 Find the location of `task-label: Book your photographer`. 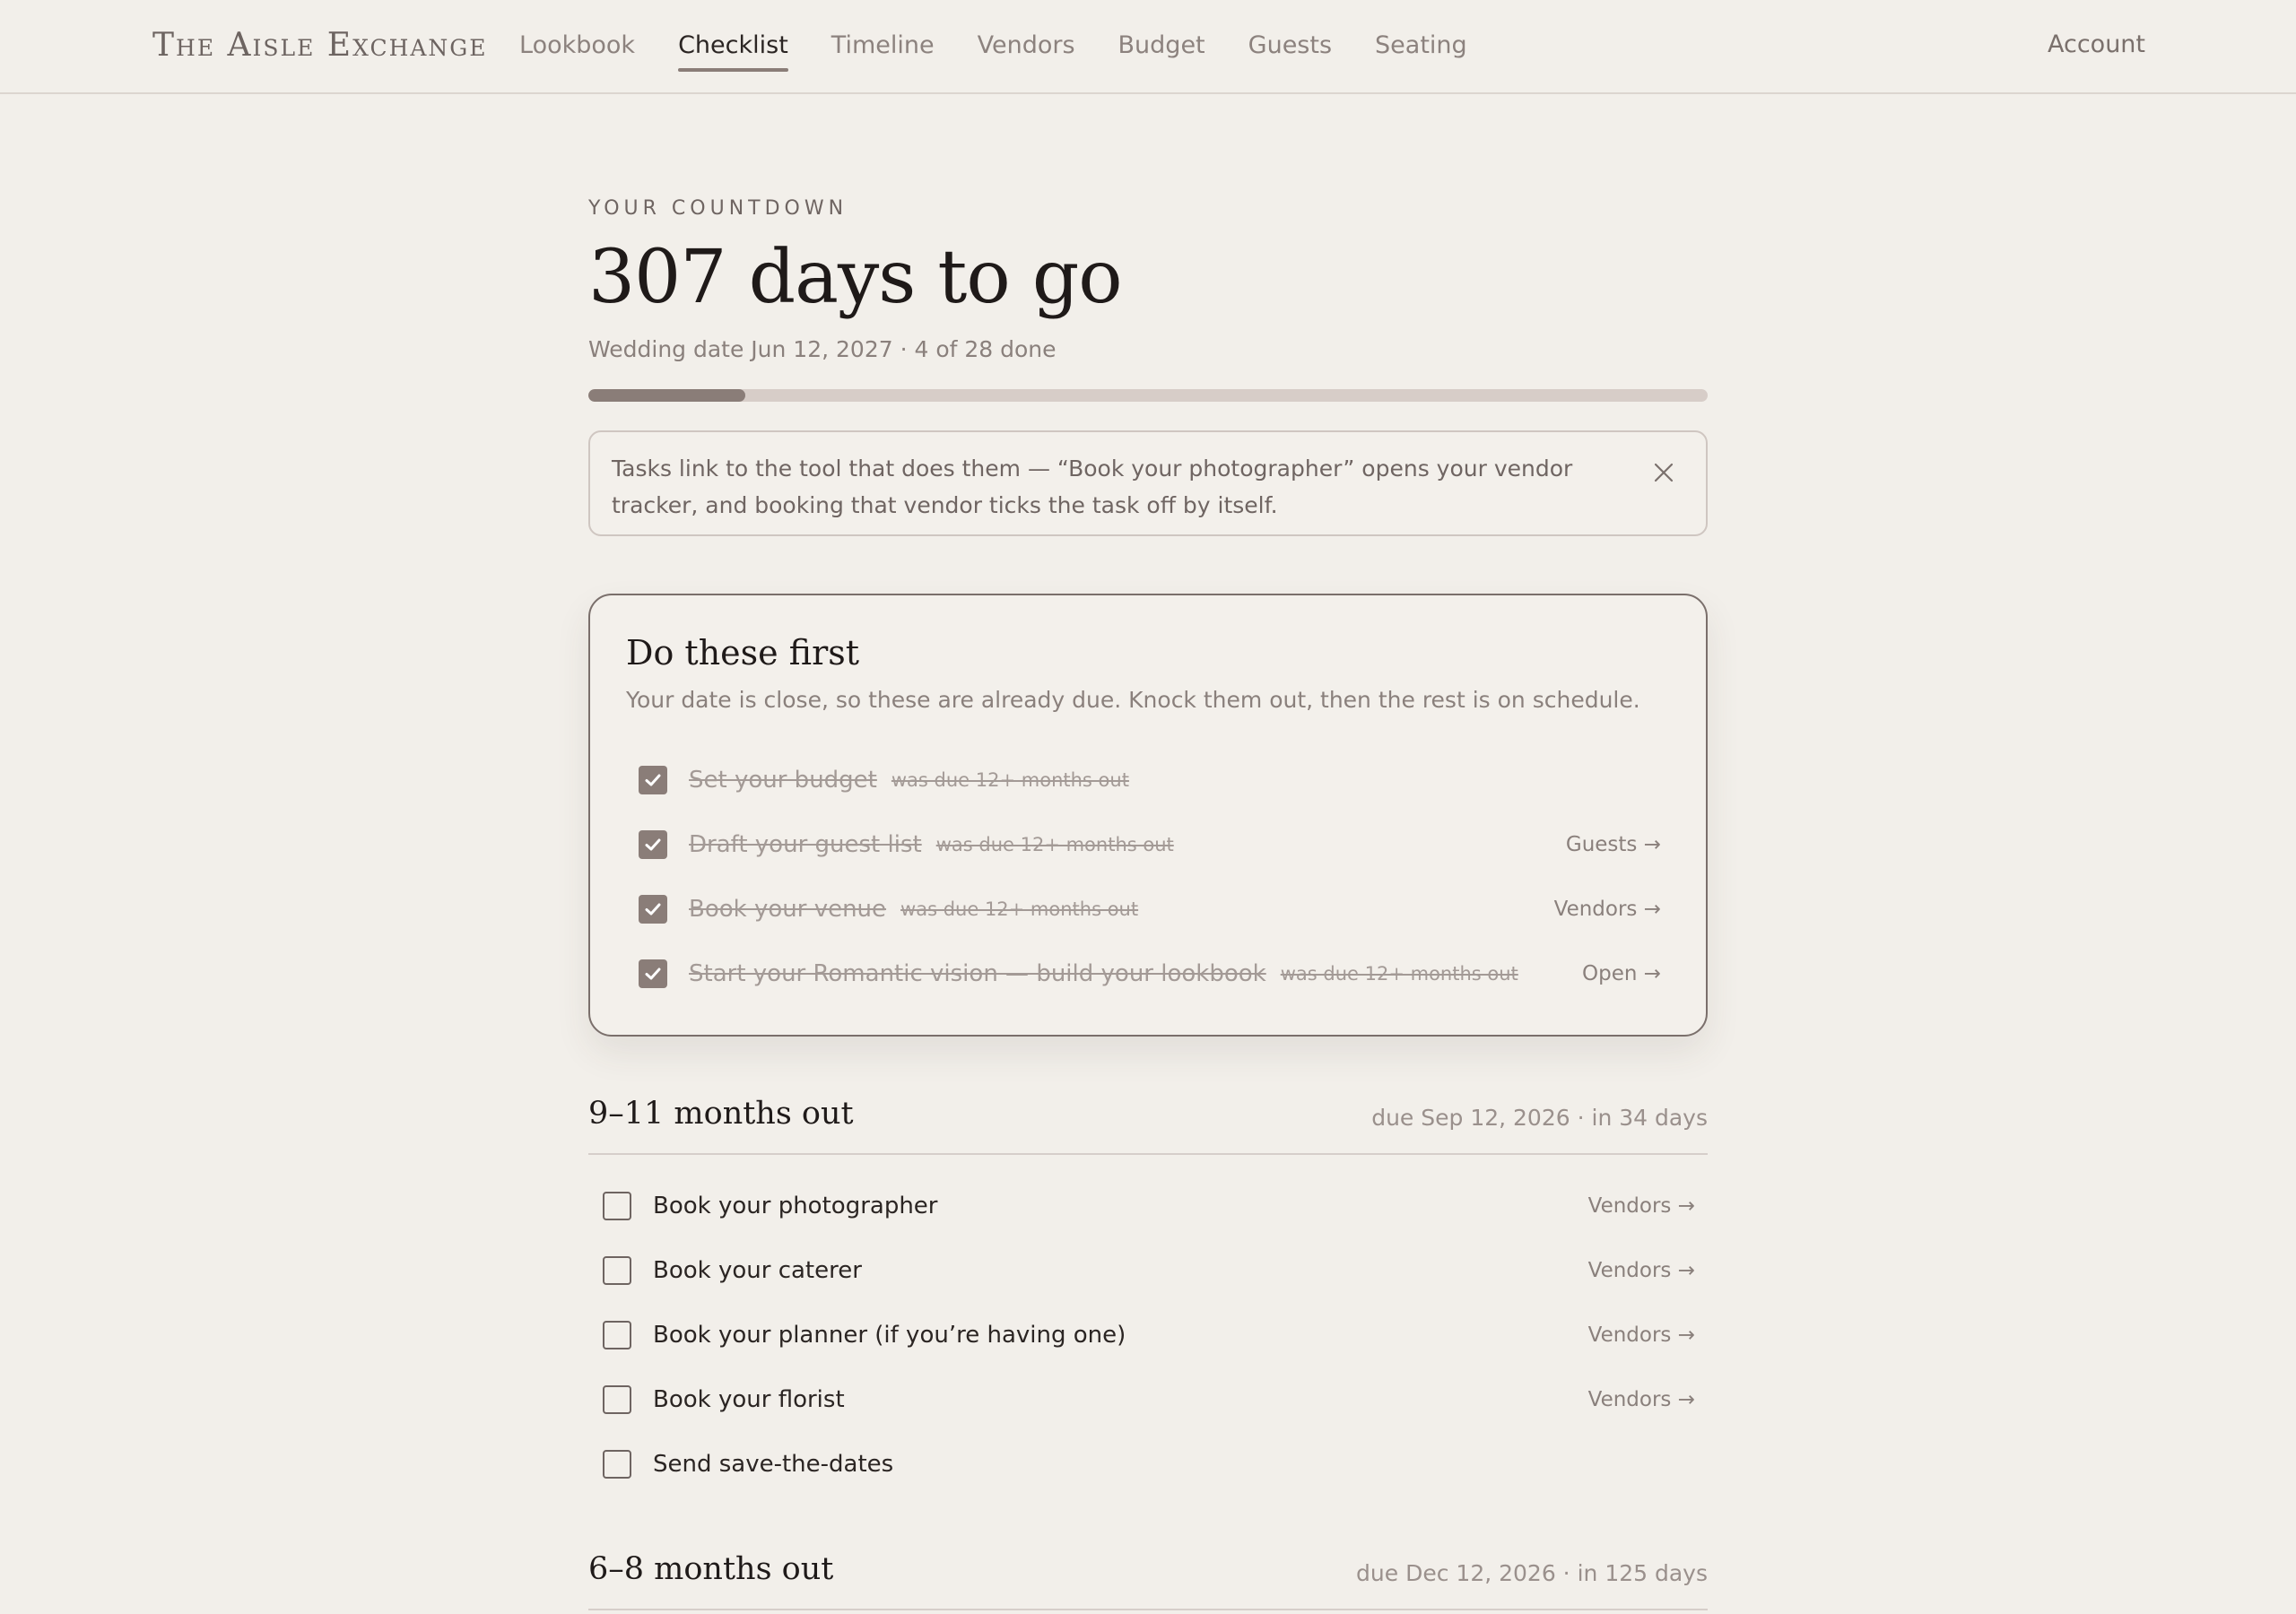

task-label: Book your photographer is located at coordinates (795, 1206).